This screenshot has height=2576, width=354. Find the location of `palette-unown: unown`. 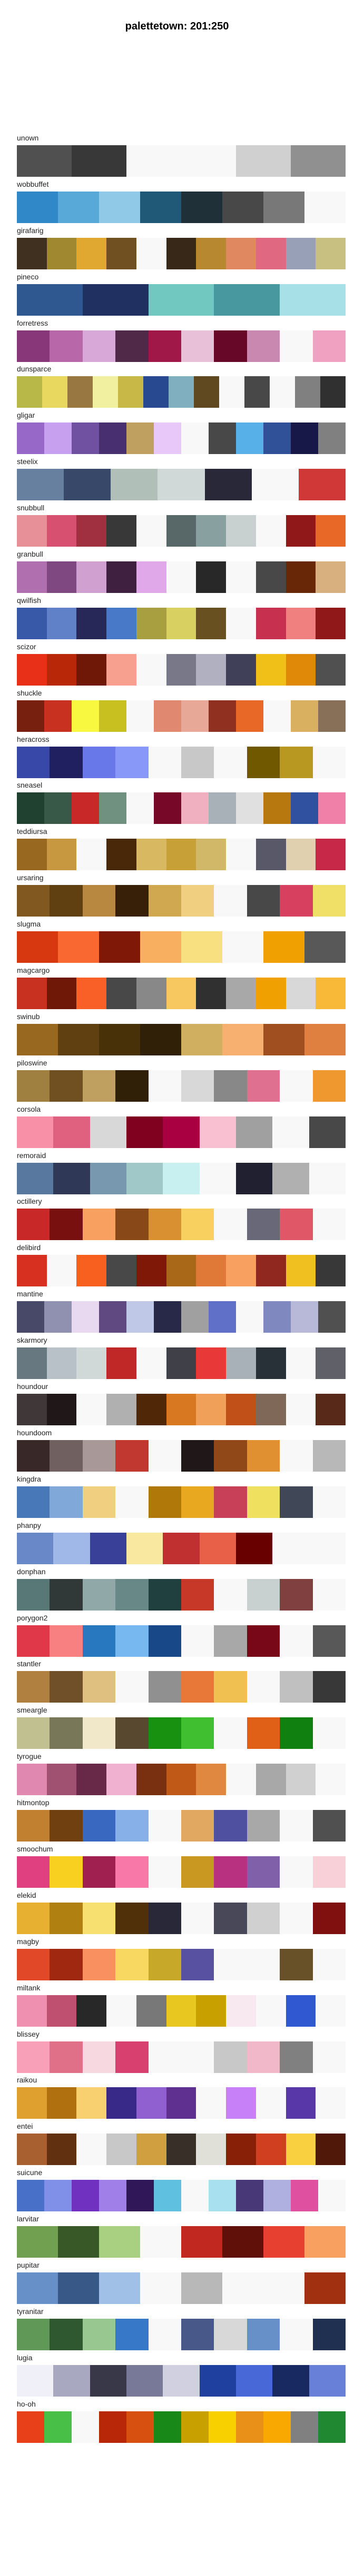

palette-unown: unown is located at coordinates (182, 157).